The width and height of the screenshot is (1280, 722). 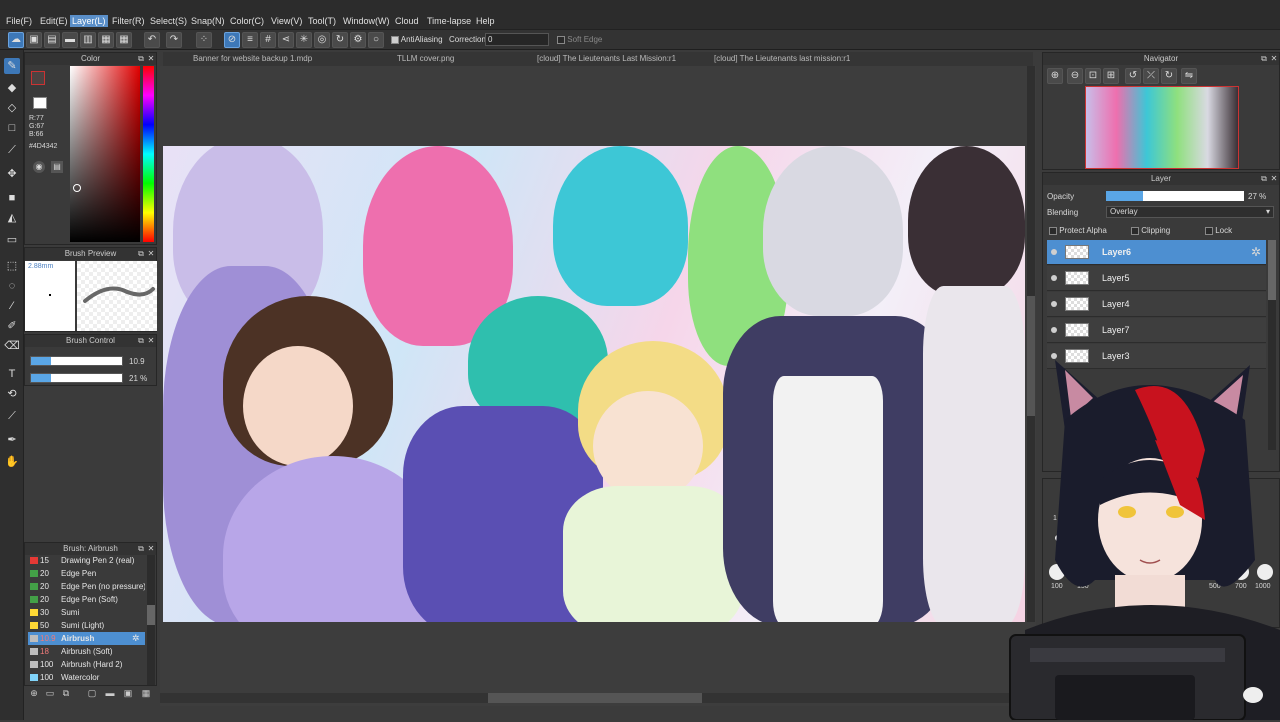 I want to click on menu-tool: Tool(T), so click(x=322, y=21).